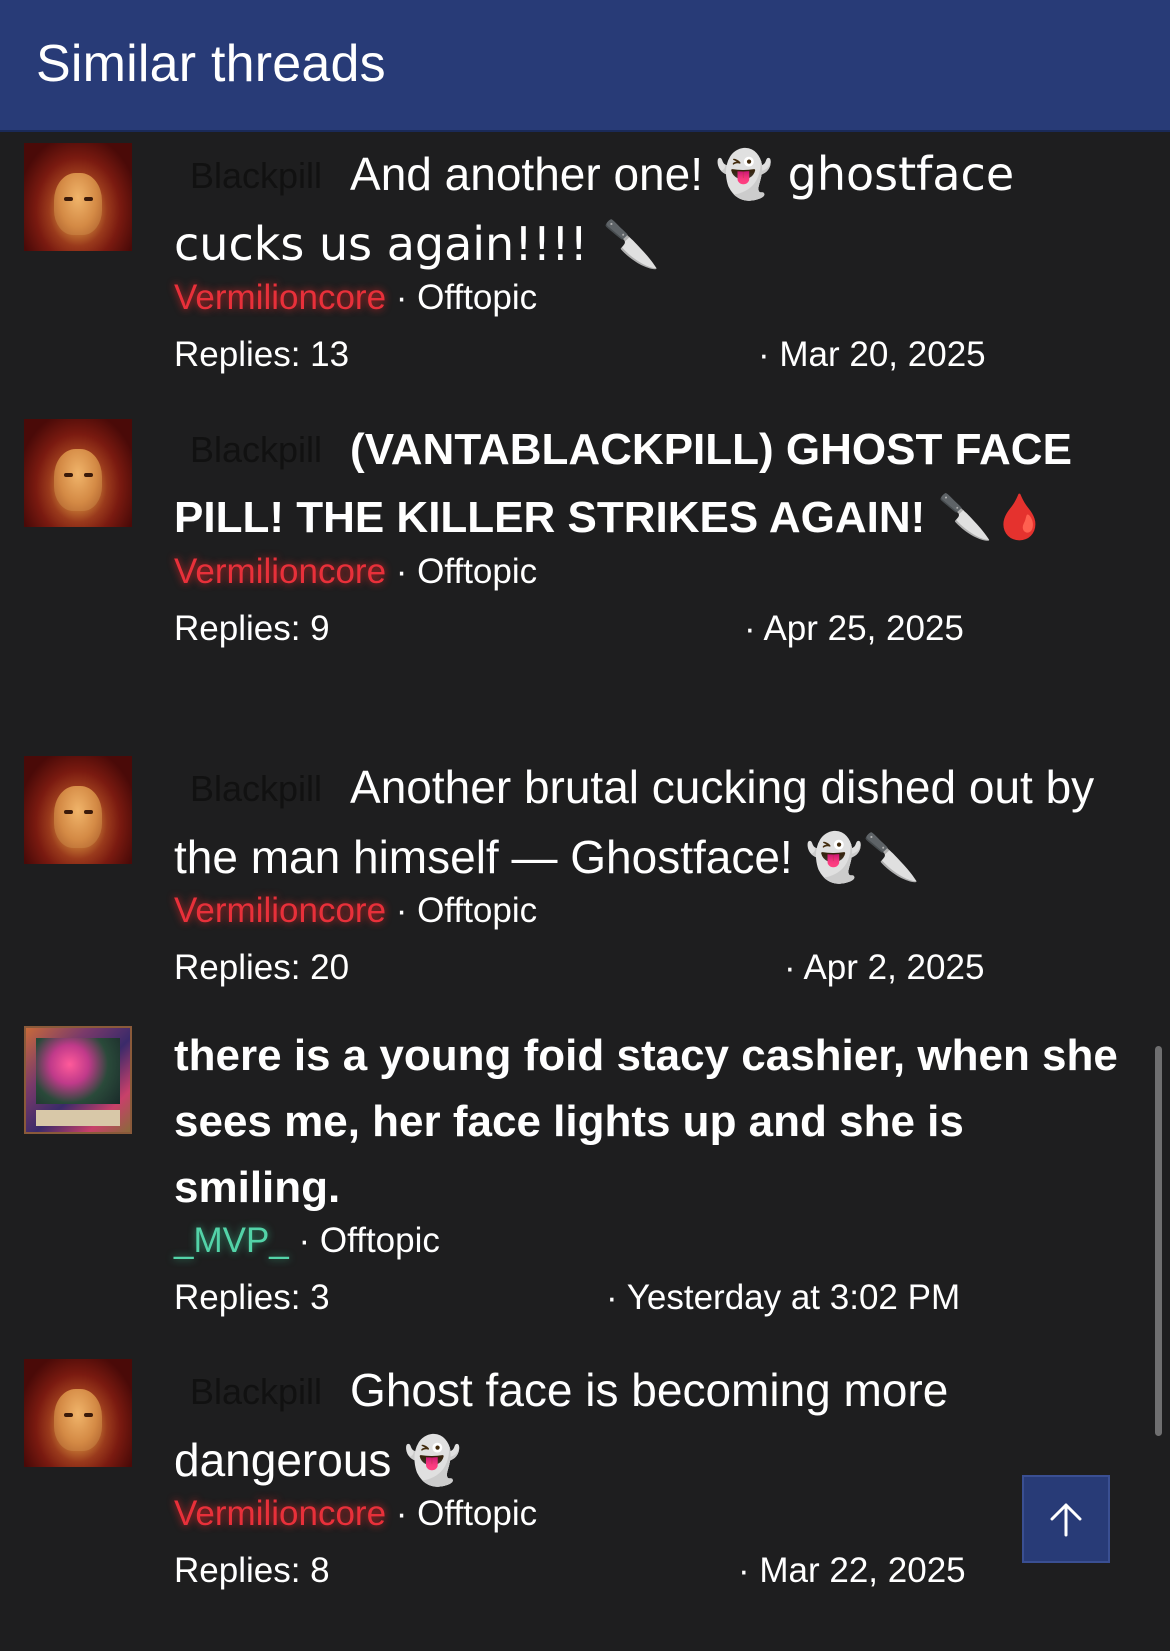 The height and width of the screenshot is (1651, 1170). What do you see at coordinates (872, 355) in the screenshot?
I see `thread-date: · Mar 20, 2025` at bounding box center [872, 355].